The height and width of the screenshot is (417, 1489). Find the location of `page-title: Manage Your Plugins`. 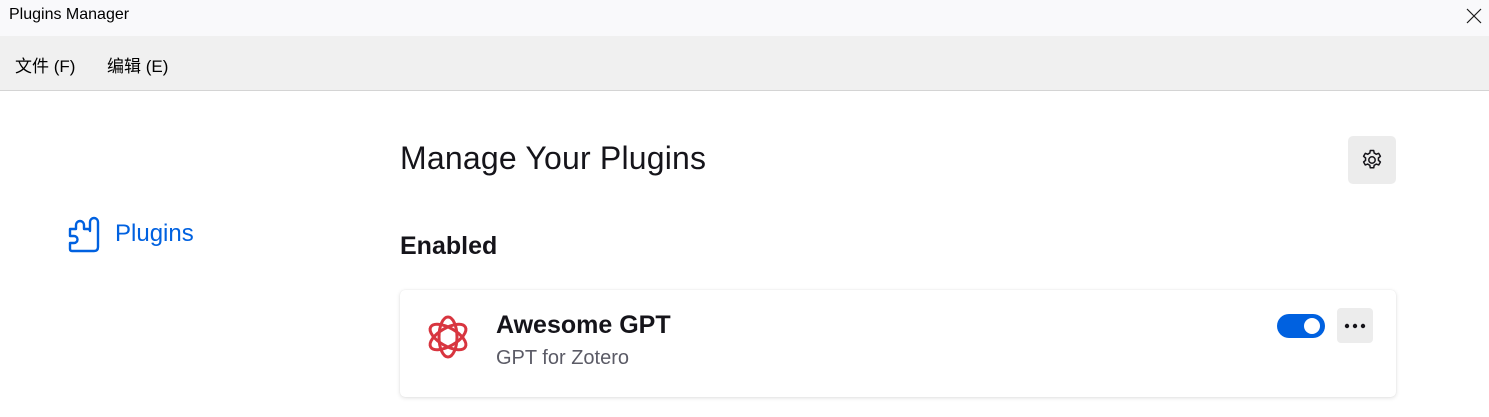

page-title: Manage Your Plugins is located at coordinates (553, 158).